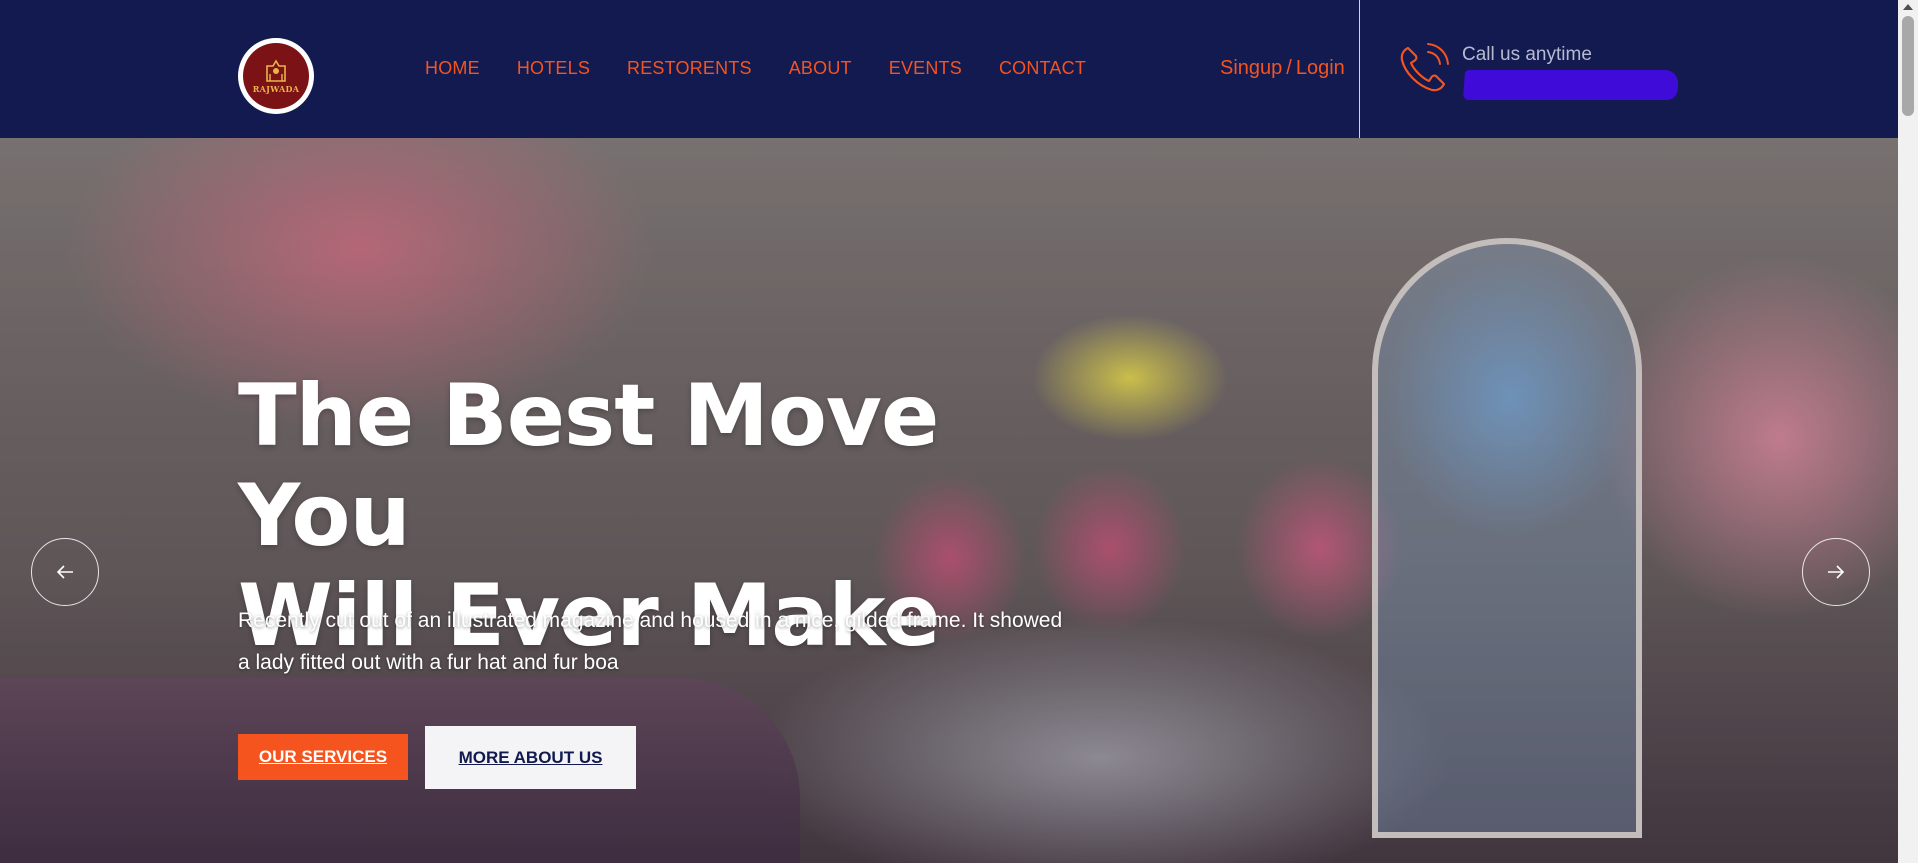 The width and height of the screenshot is (1918, 863). I want to click on slider-prev-button, so click(65, 572).